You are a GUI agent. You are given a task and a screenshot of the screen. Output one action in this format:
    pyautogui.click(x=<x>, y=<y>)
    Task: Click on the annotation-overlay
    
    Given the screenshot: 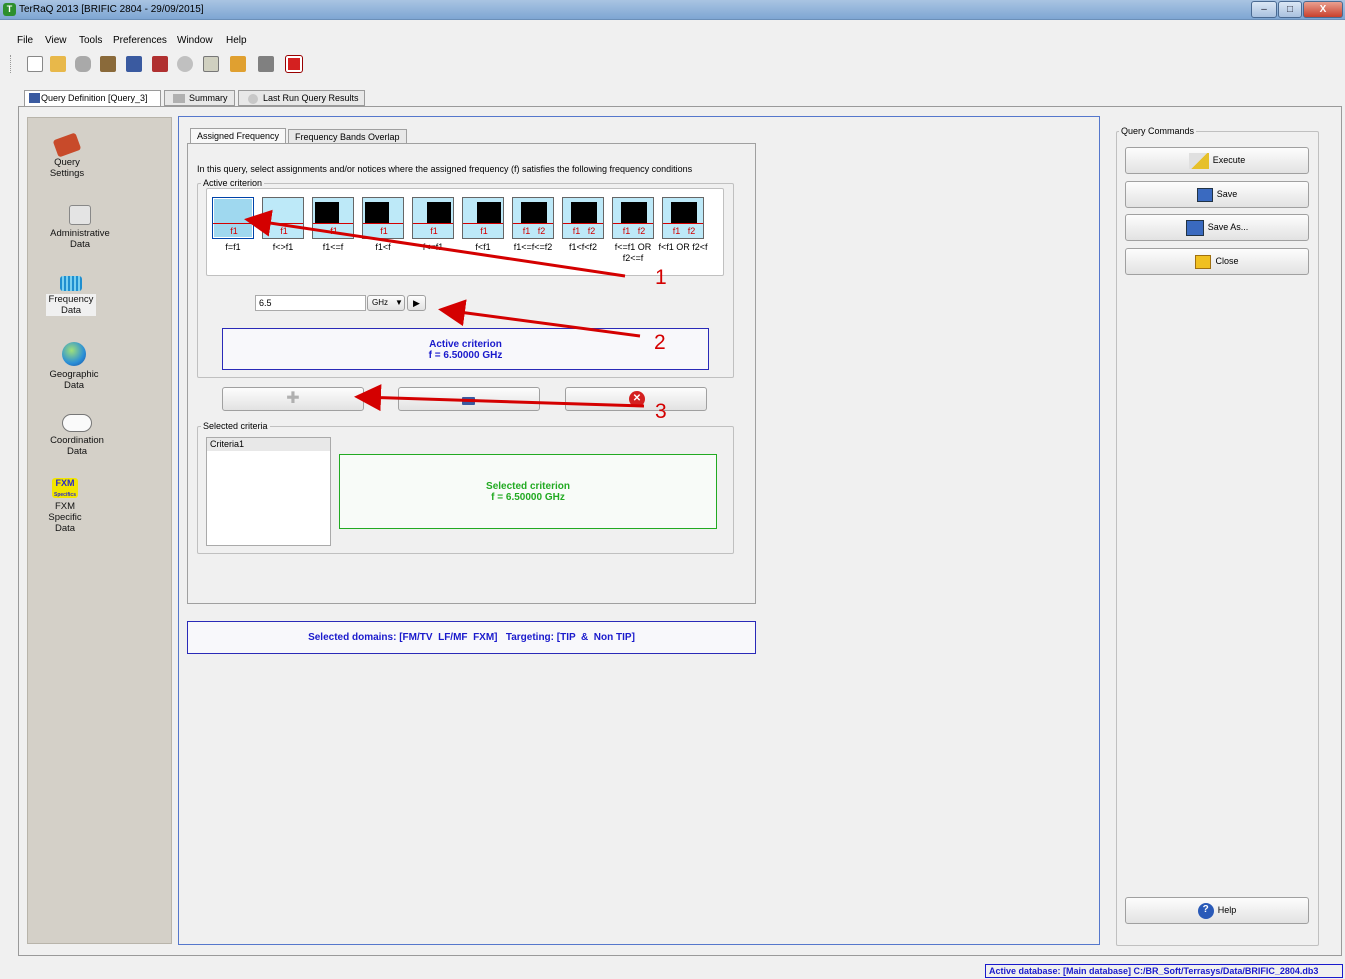 What is the action you would take?
    pyautogui.click(x=444, y=310)
    